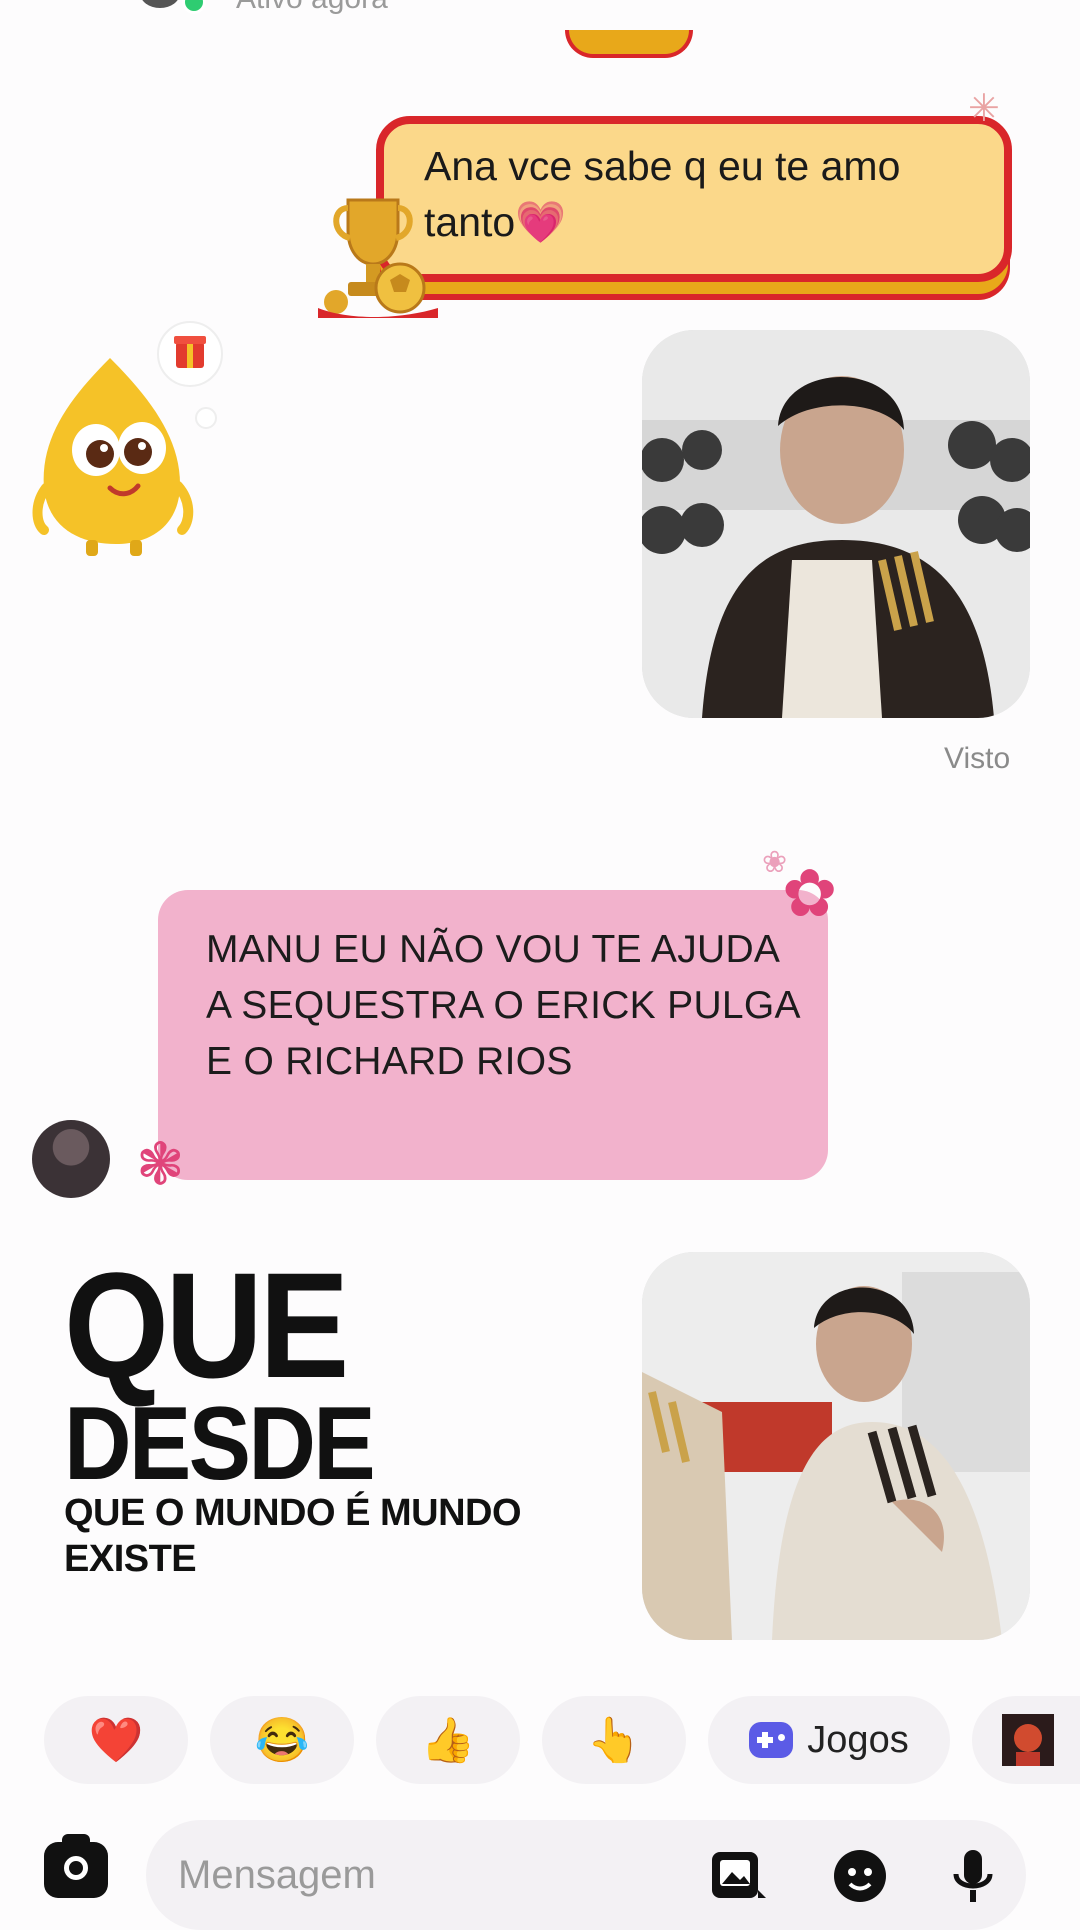 This screenshot has width=1080, height=1930. What do you see at coordinates (76, 1866) in the screenshot?
I see `camera-button` at bounding box center [76, 1866].